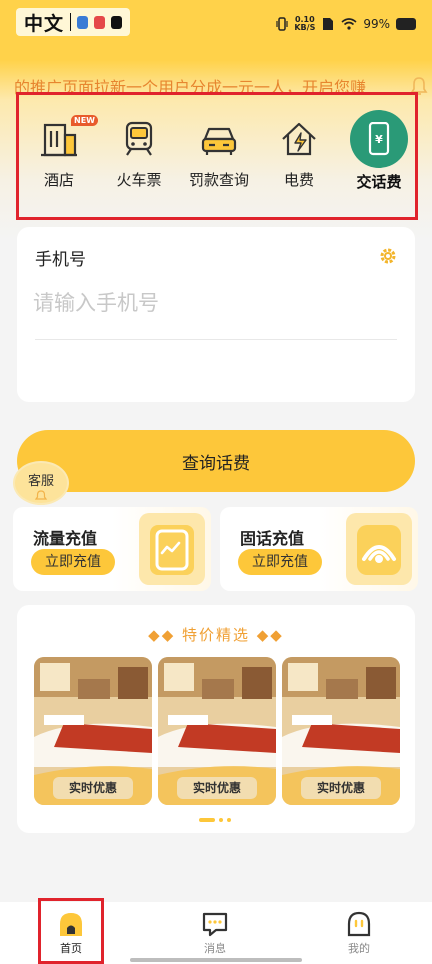 The height and width of the screenshot is (964, 432). Describe the element at coordinates (216, 960) in the screenshot. I see `gesture-bar` at that location.